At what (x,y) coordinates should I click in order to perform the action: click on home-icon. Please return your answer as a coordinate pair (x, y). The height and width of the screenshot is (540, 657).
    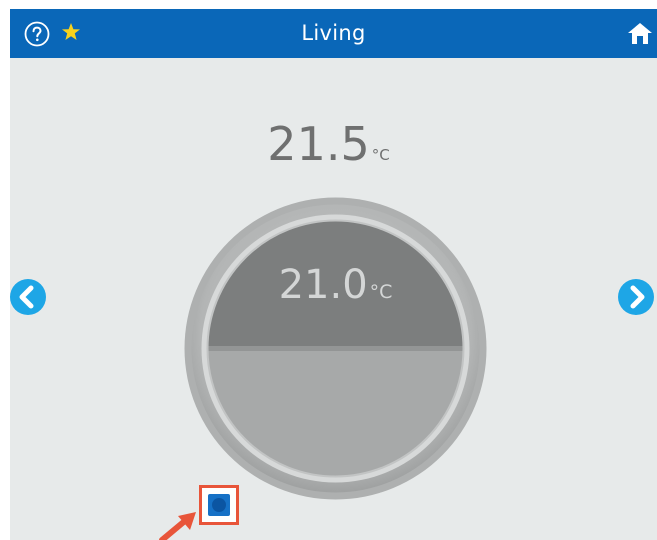
    Looking at the image, I should click on (640, 33).